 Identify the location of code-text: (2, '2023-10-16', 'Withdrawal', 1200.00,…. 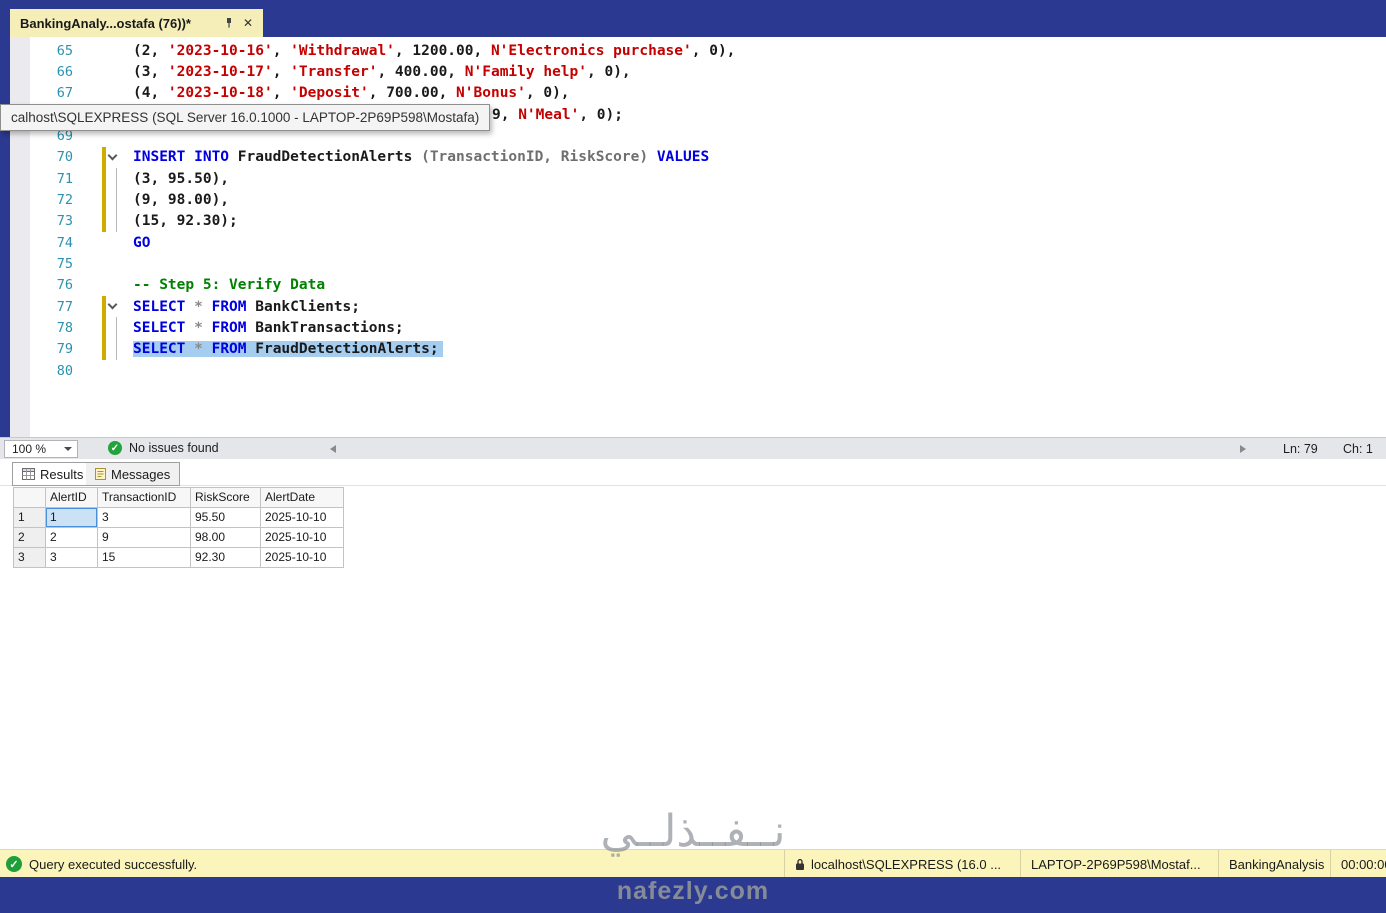
(434, 51).